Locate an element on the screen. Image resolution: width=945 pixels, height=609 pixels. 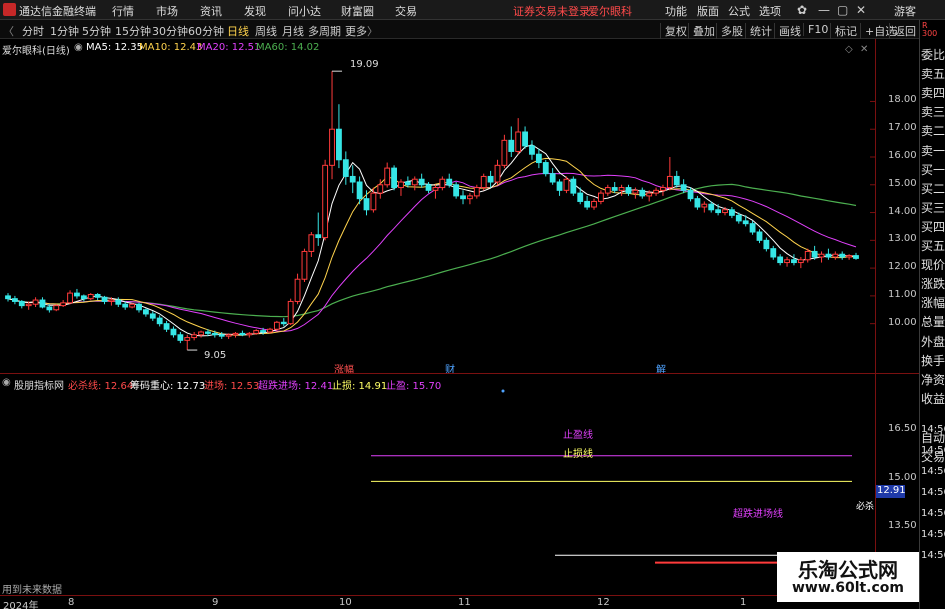
panel-item: 买一 is located at coordinates (933, 169).